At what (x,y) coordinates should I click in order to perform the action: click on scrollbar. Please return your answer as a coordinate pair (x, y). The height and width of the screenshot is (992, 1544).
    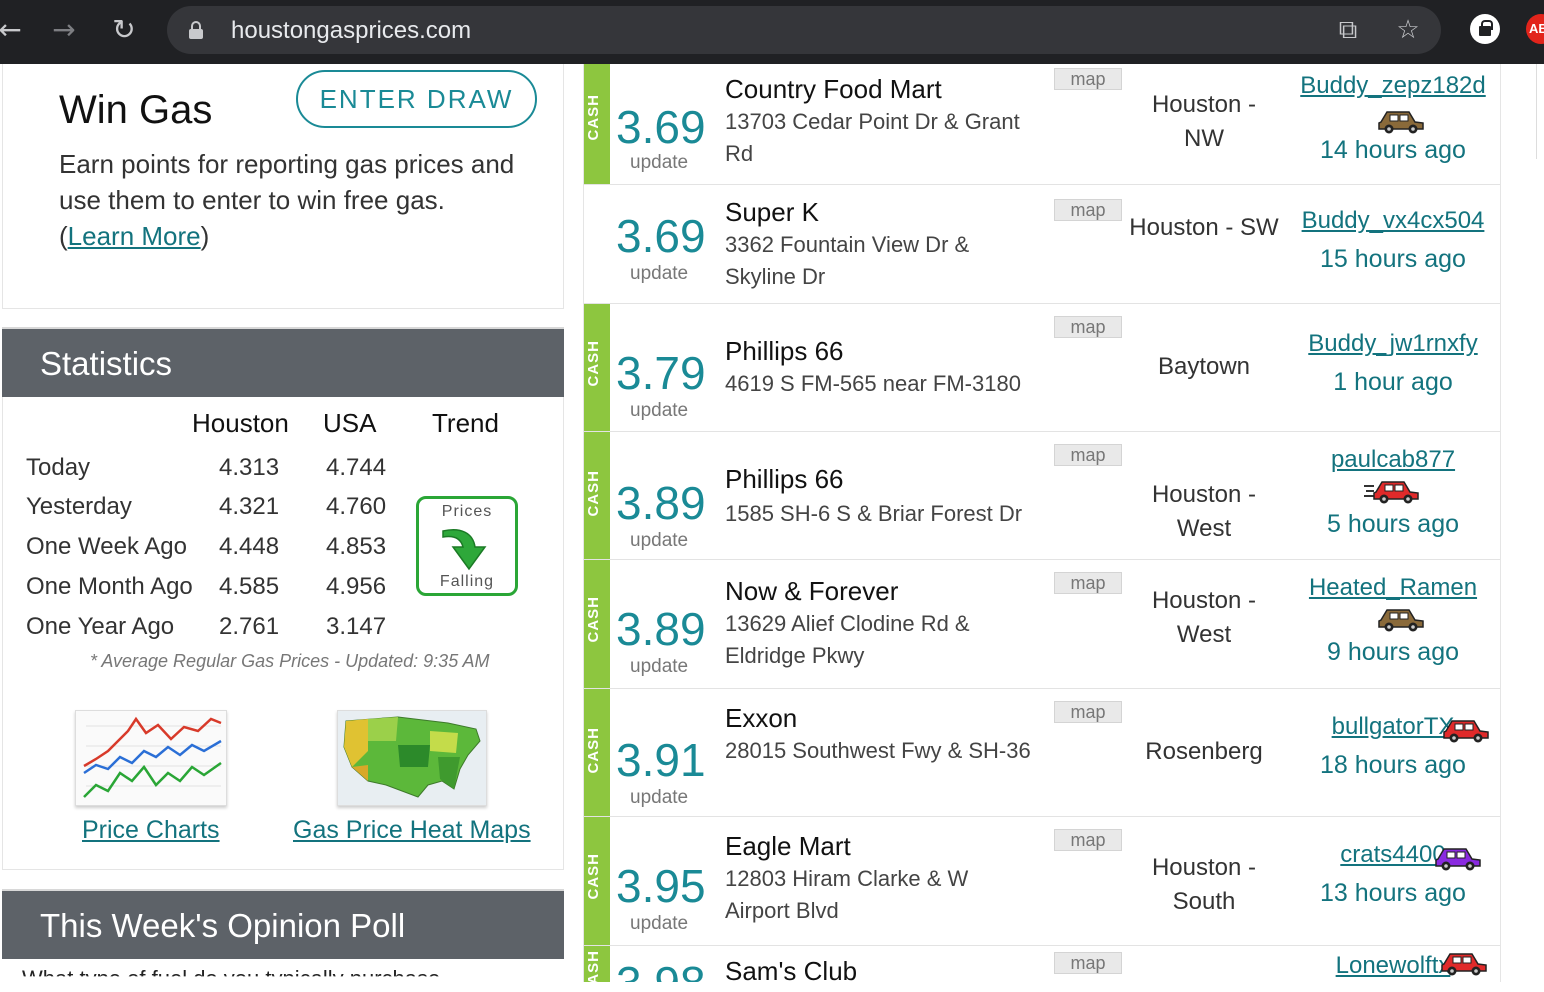
    Looking at the image, I should click on (1540, 111).